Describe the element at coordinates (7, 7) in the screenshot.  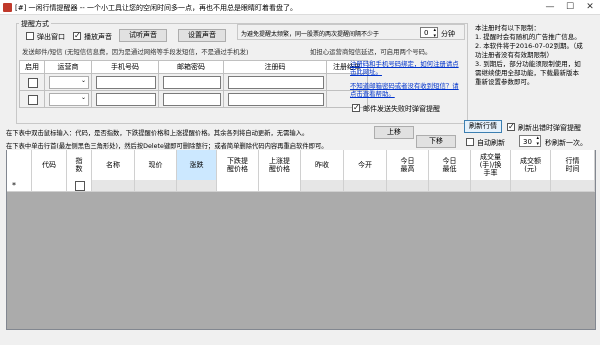
I see `app-icon` at that location.